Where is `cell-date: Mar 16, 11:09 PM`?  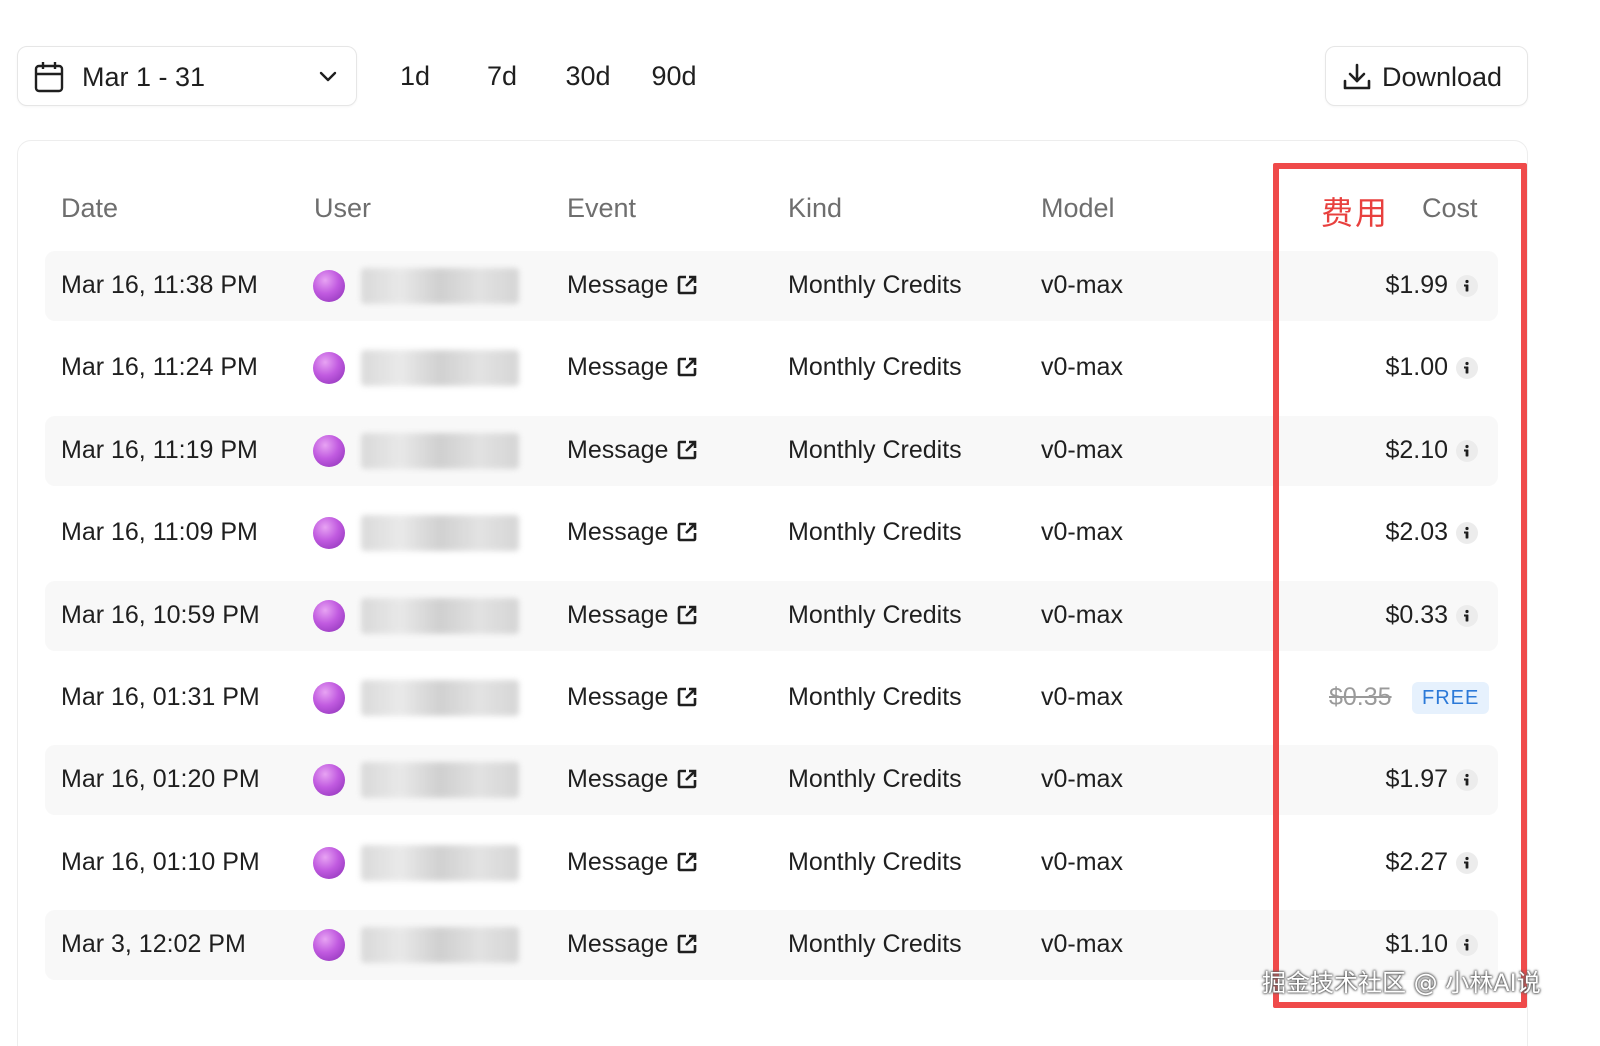 cell-date: Mar 16, 11:09 PM is located at coordinates (159, 532).